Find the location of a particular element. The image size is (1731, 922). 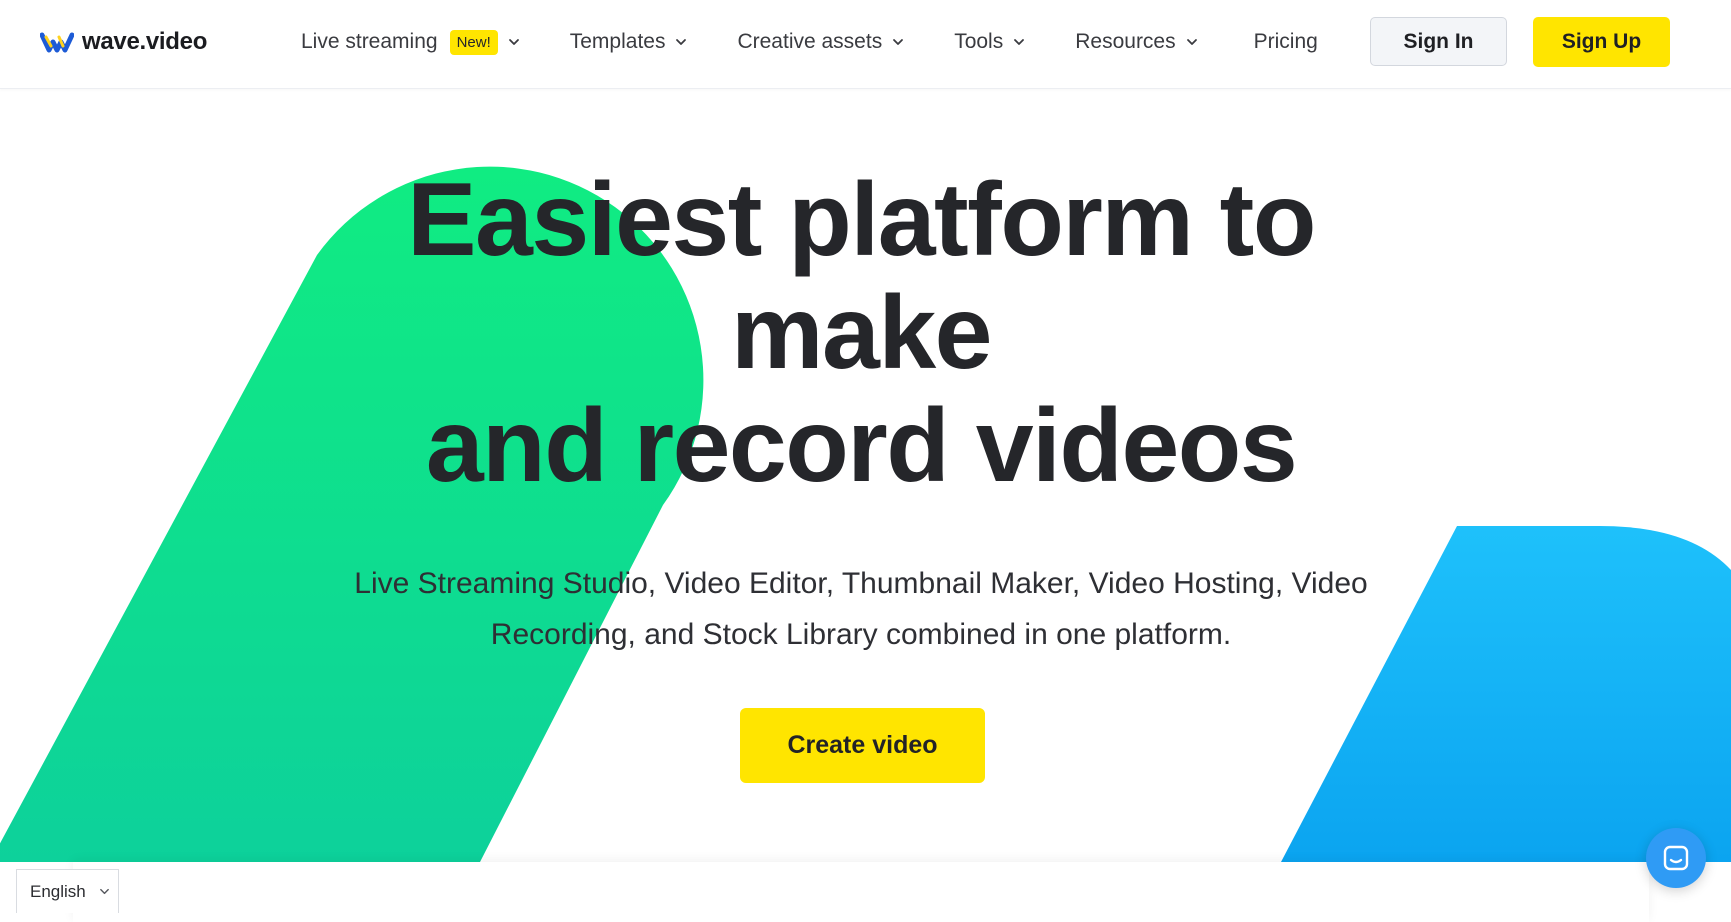

nav-resources: Resources is located at coordinates (1136, 42).